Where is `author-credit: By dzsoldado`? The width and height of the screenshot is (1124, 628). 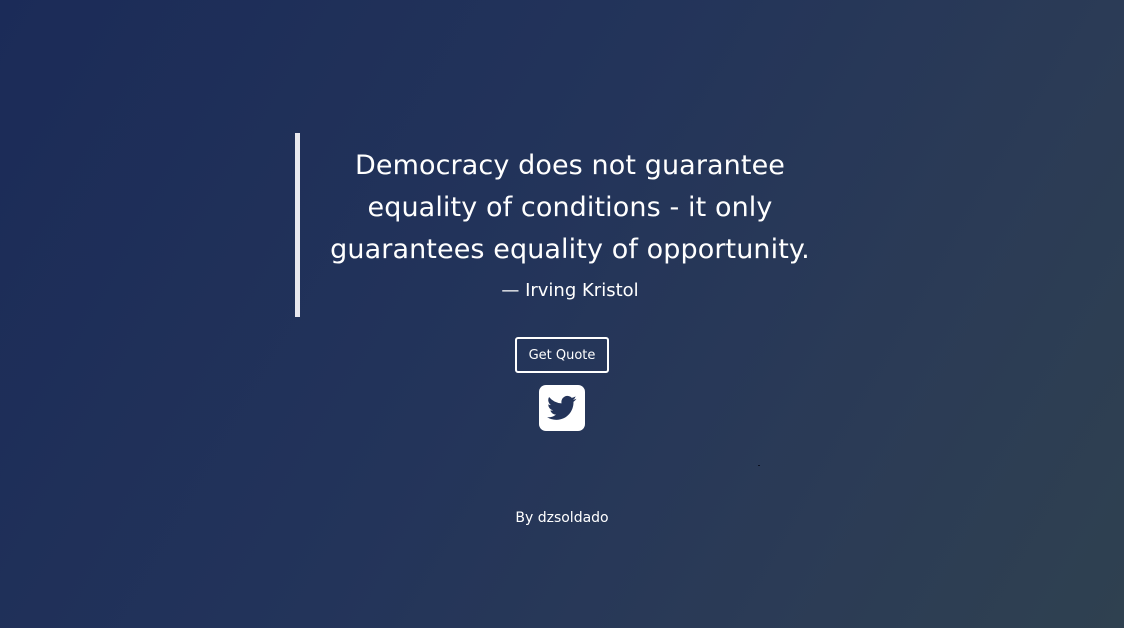
author-credit: By dzsoldado is located at coordinates (562, 518).